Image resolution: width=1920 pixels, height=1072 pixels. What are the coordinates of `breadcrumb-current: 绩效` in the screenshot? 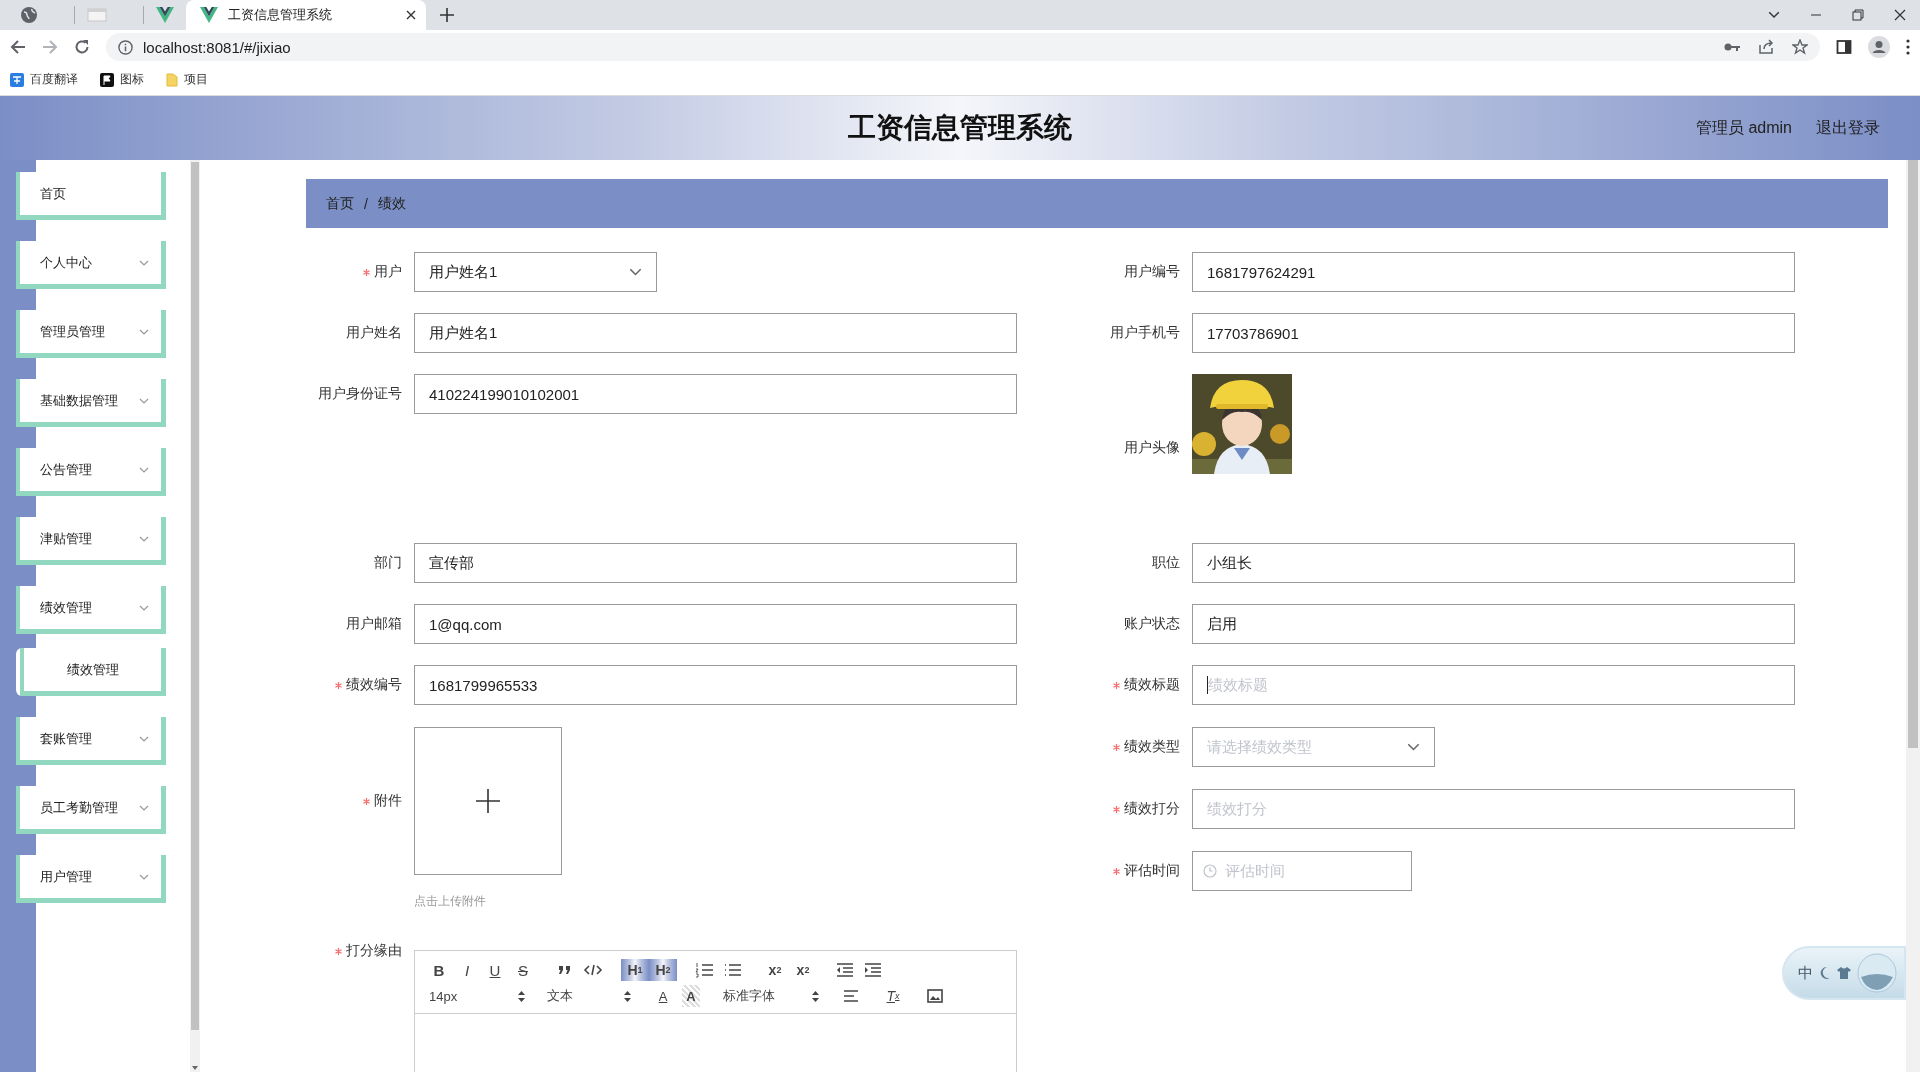 It's located at (391, 203).